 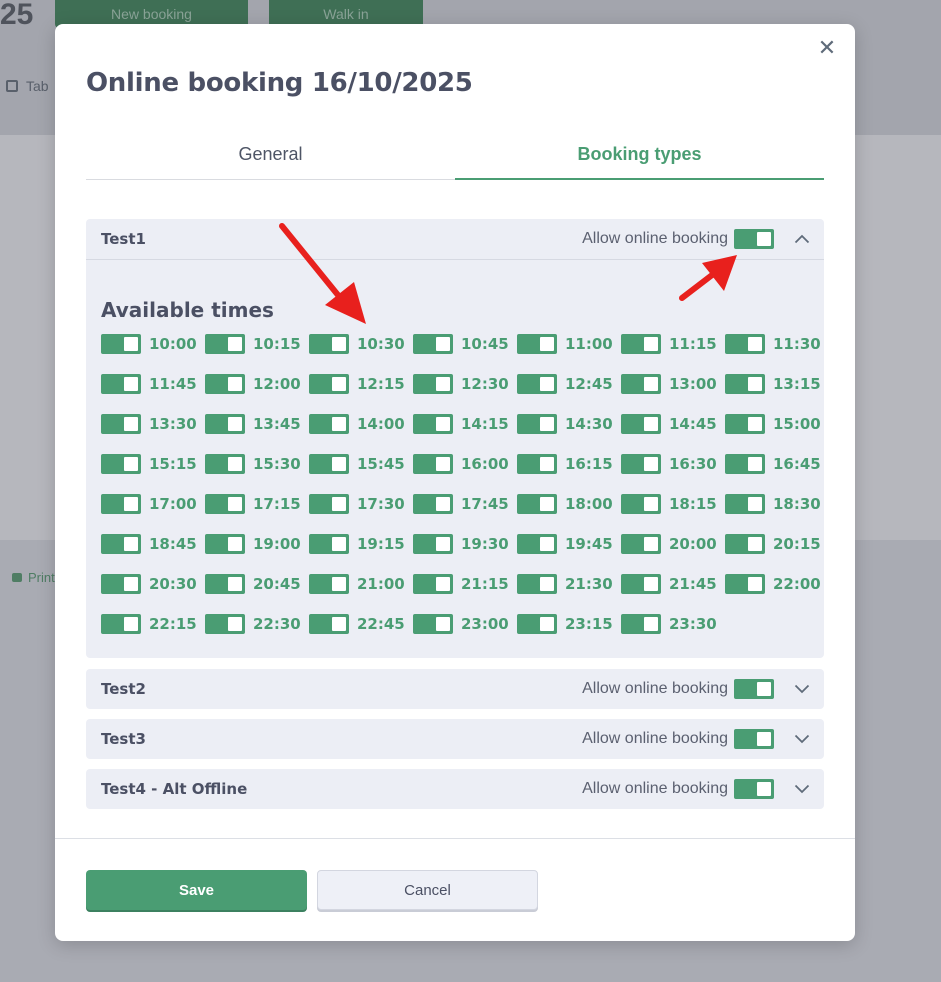 What do you see at coordinates (173, 344) in the screenshot?
I see `time-slot-label: 10:00` at bounding box center [173, 344].